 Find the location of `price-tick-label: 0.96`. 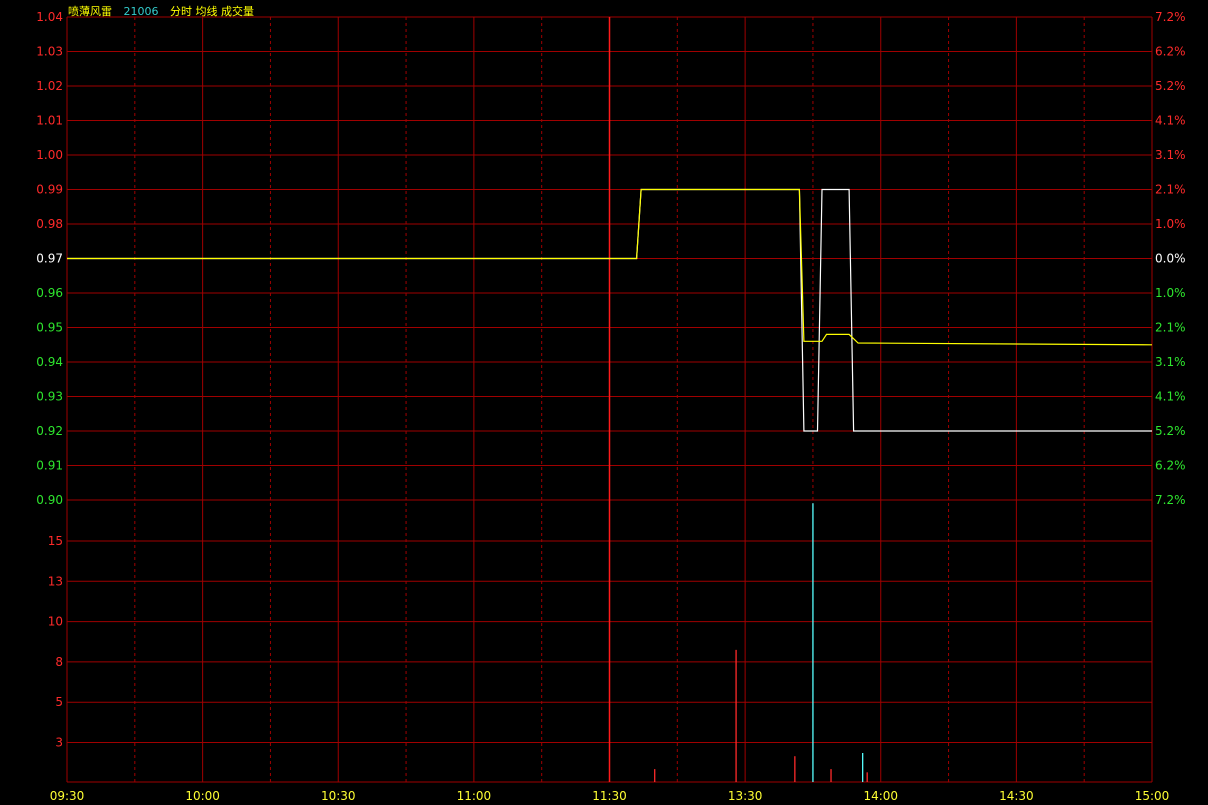

price-tick-label: 0.96 is located at coordinates (49, 293).